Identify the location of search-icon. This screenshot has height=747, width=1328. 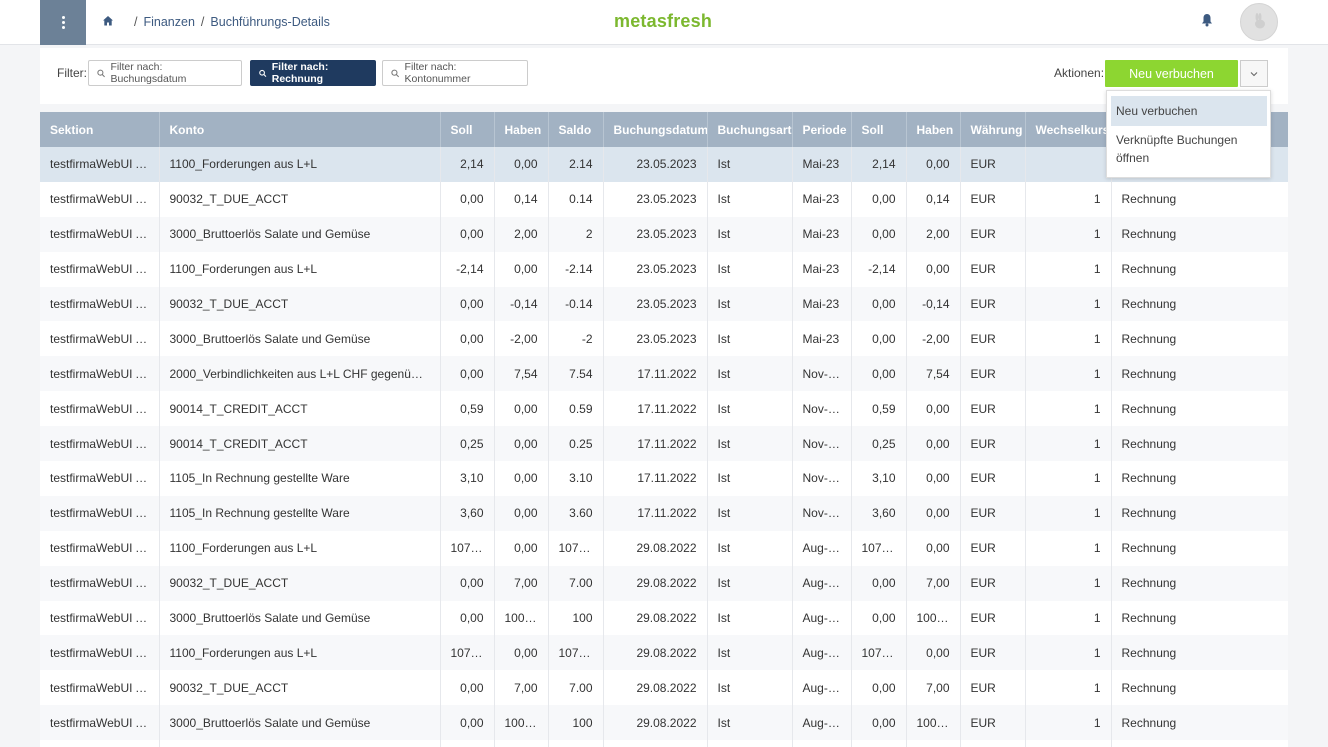
(263, 73).